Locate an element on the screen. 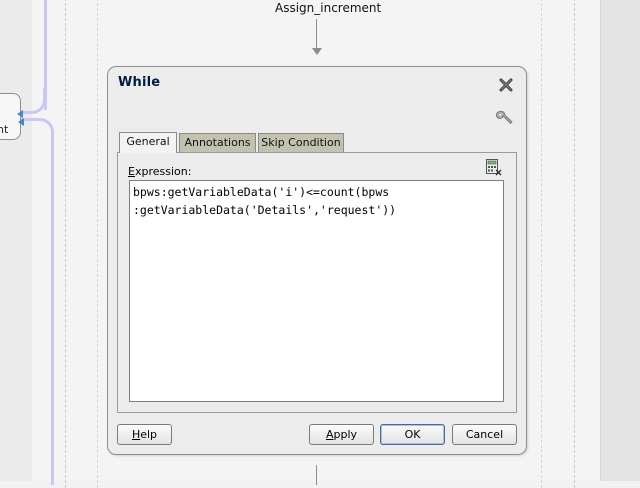 This screenshot has height=488, width=640. partner-link-line is located at coordinates (52, 312).